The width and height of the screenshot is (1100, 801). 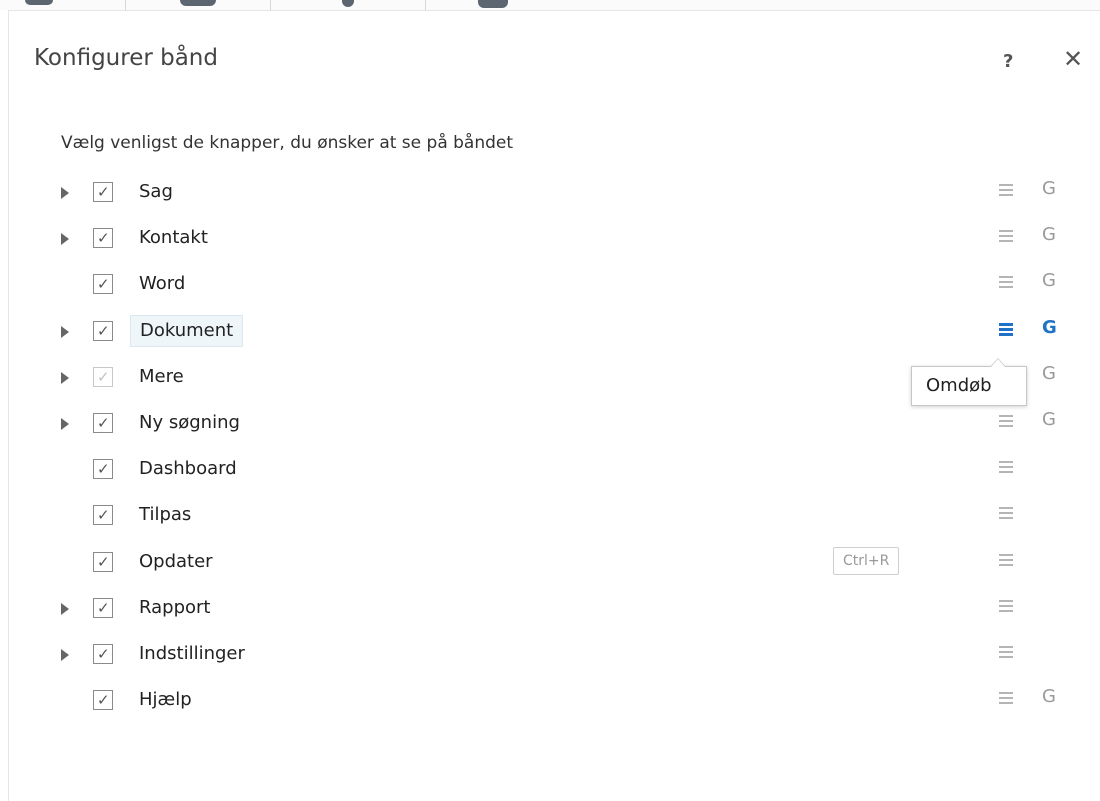 What do you see at coordinates (866, 561) in the screenshot?
I see `shortcut-badge: Ctrl+R` at bounding box center [866, 561].